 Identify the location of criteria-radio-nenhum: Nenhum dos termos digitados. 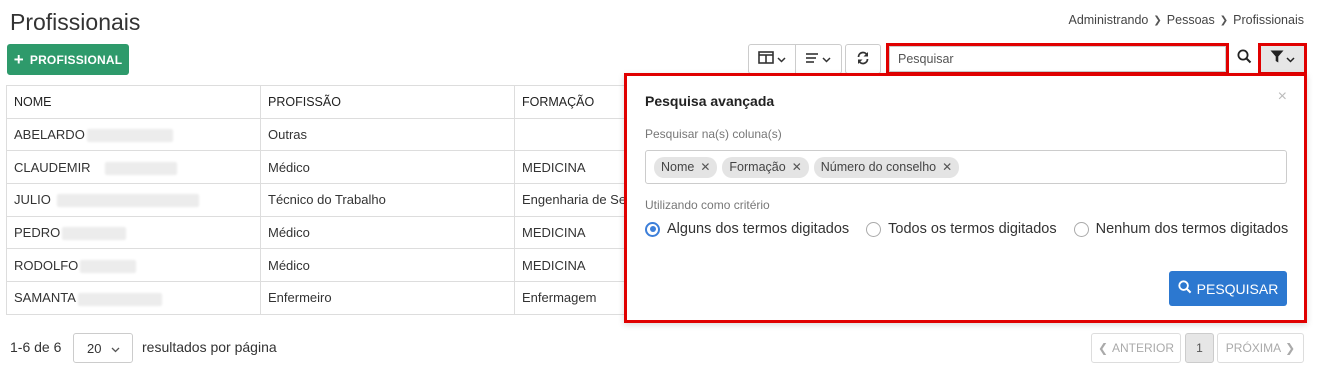
(1181, 229).